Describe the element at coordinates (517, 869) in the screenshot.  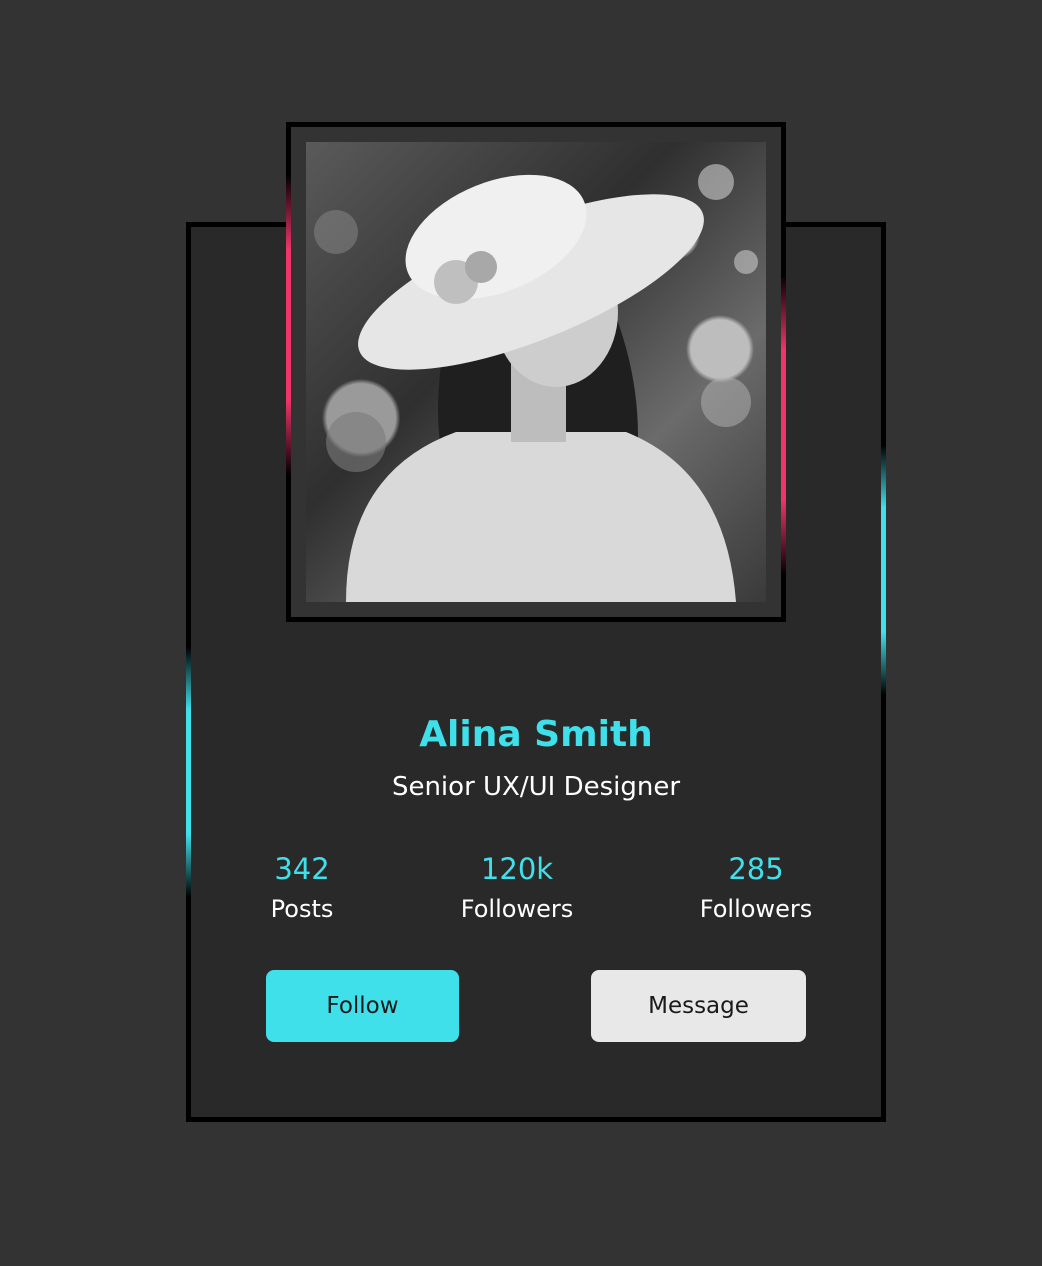
I see `stat-followers-value: 120k` at that location.